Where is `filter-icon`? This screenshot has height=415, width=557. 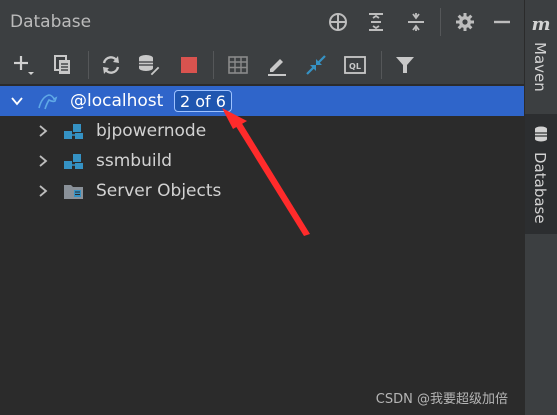
filter-icon is located at coordinates (405, 65).